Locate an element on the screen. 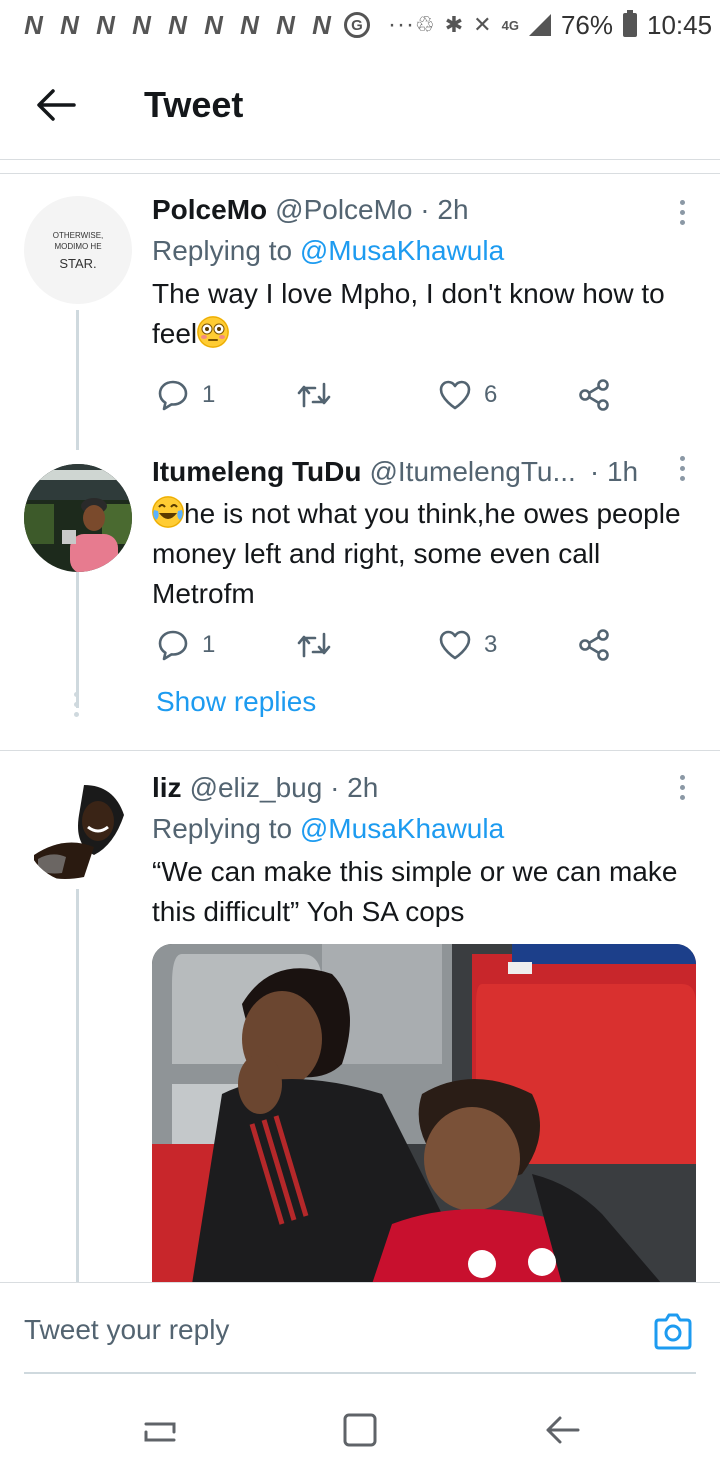  show-replies-link: Show replies is located at coordinates (236, 702).